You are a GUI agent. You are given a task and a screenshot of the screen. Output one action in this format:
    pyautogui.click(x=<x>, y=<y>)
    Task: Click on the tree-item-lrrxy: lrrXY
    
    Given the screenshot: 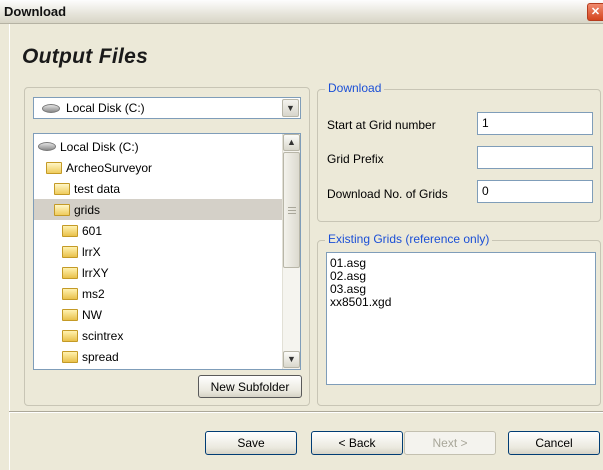 What is the action you would take?
    pyautogui.click(x=158, y=272)
    